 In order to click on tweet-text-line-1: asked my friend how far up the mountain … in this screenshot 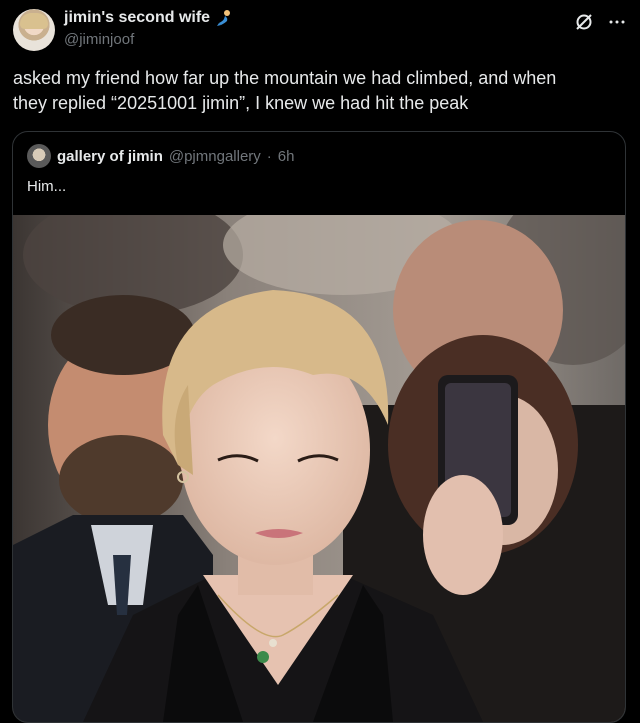, I will do `click(285, 78)`.